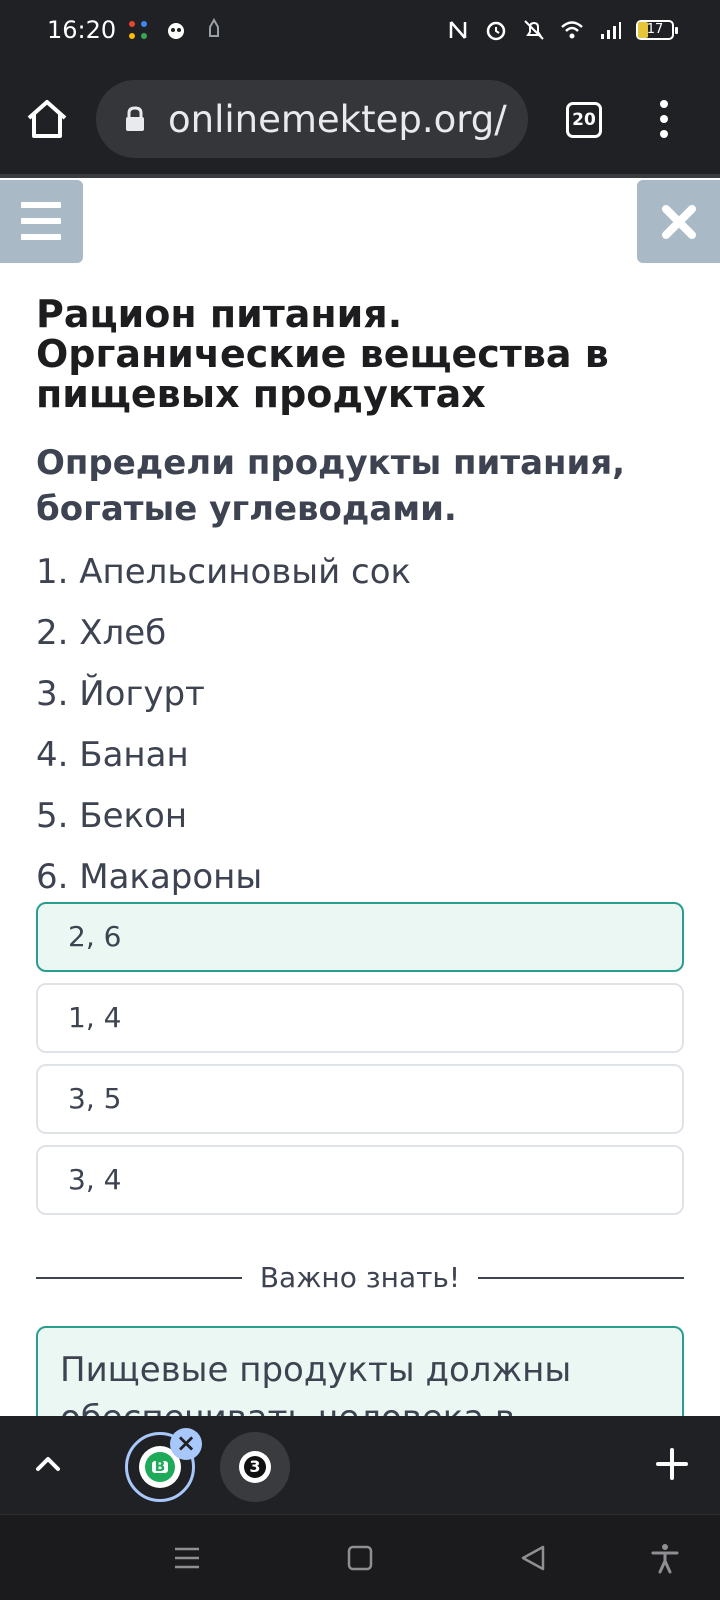 This screenshot has height=1600, width=720. Describe the element at coordinates (360, 1180) in the screenshot. I see `answer-option: 3, 4` at that location.